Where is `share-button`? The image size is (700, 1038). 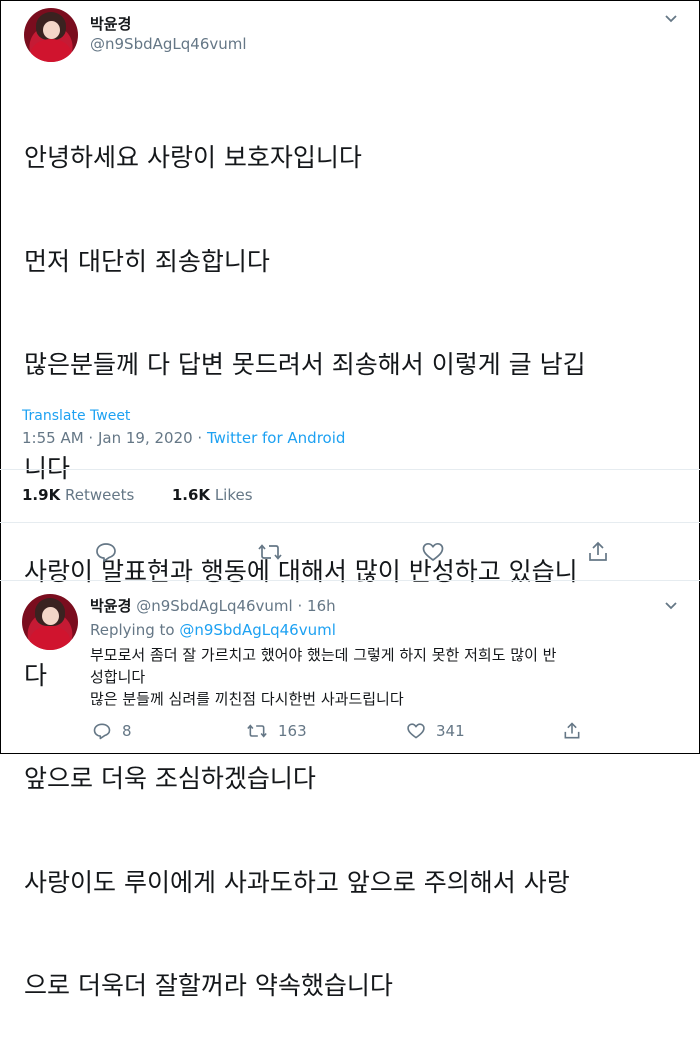
share-button is located at coordinates (598, 552).